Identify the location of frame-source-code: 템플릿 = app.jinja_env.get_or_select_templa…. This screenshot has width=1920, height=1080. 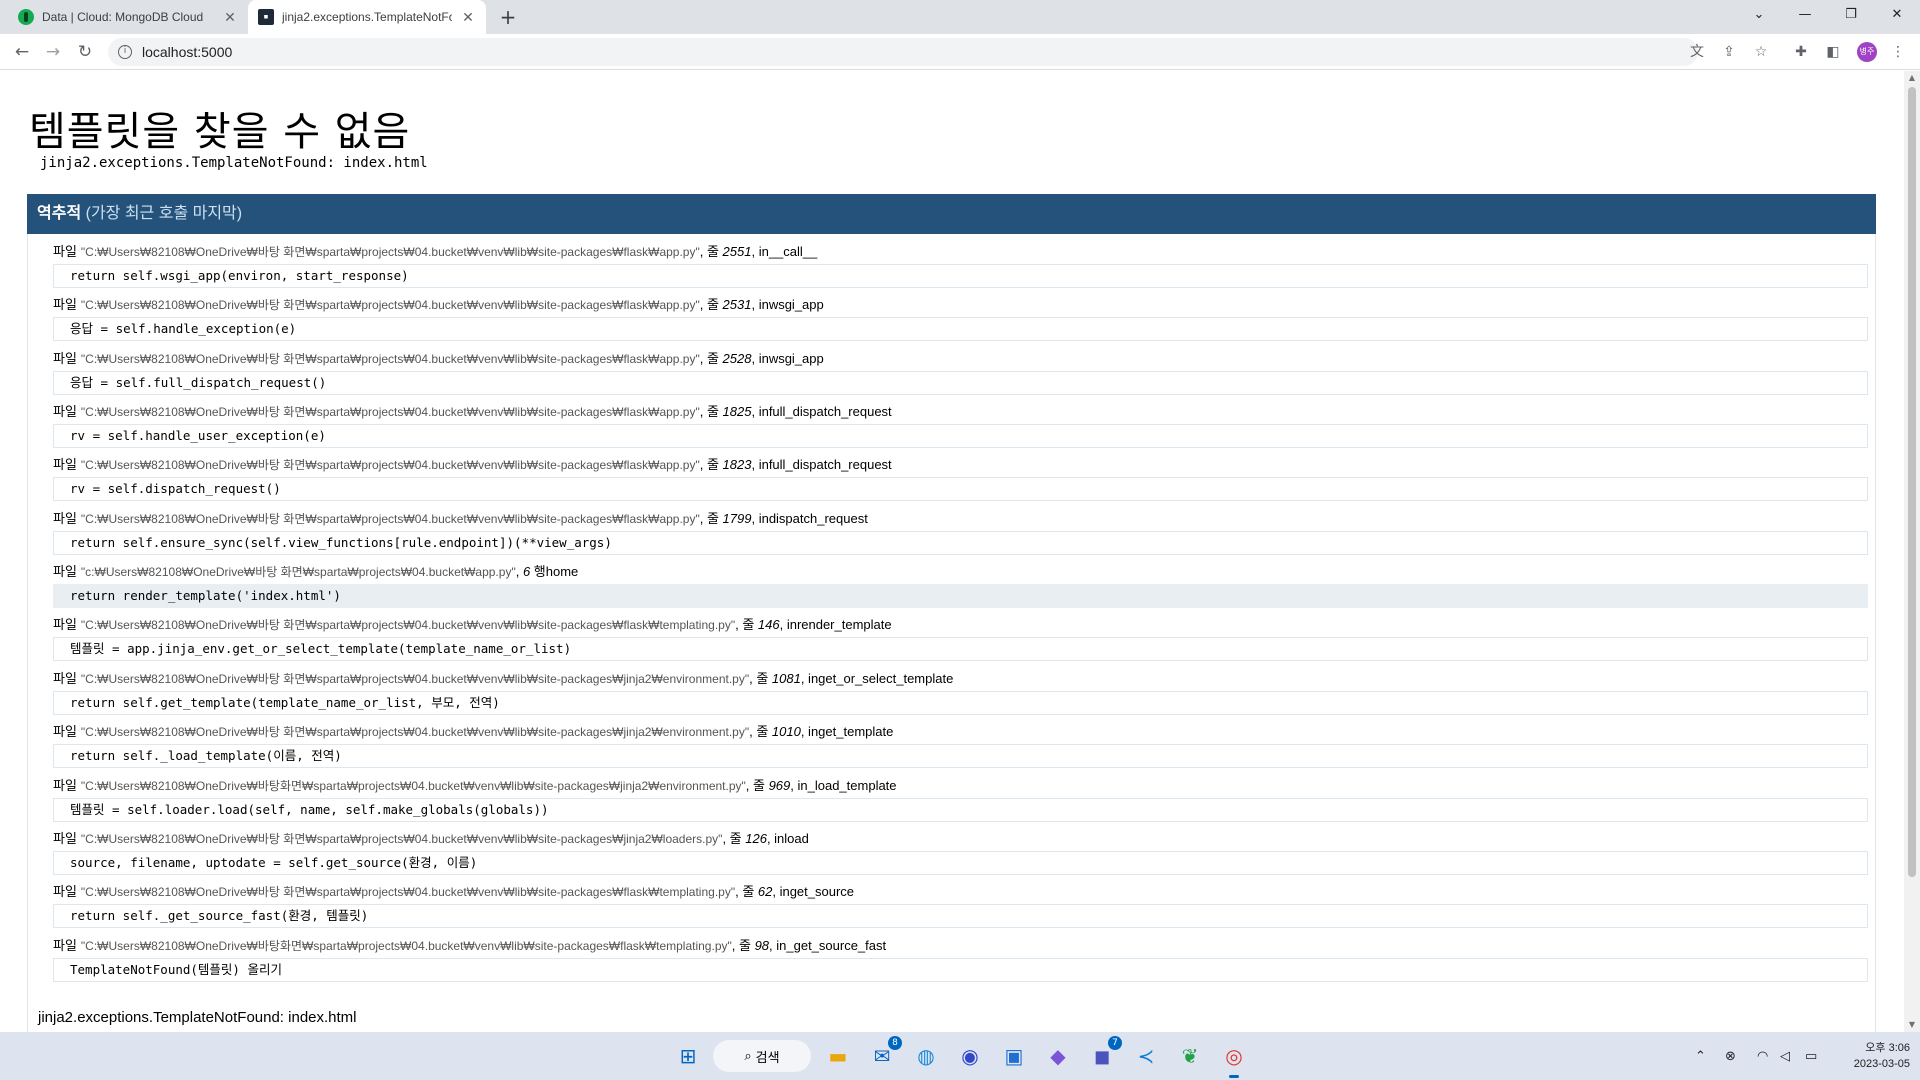
(960, 649).